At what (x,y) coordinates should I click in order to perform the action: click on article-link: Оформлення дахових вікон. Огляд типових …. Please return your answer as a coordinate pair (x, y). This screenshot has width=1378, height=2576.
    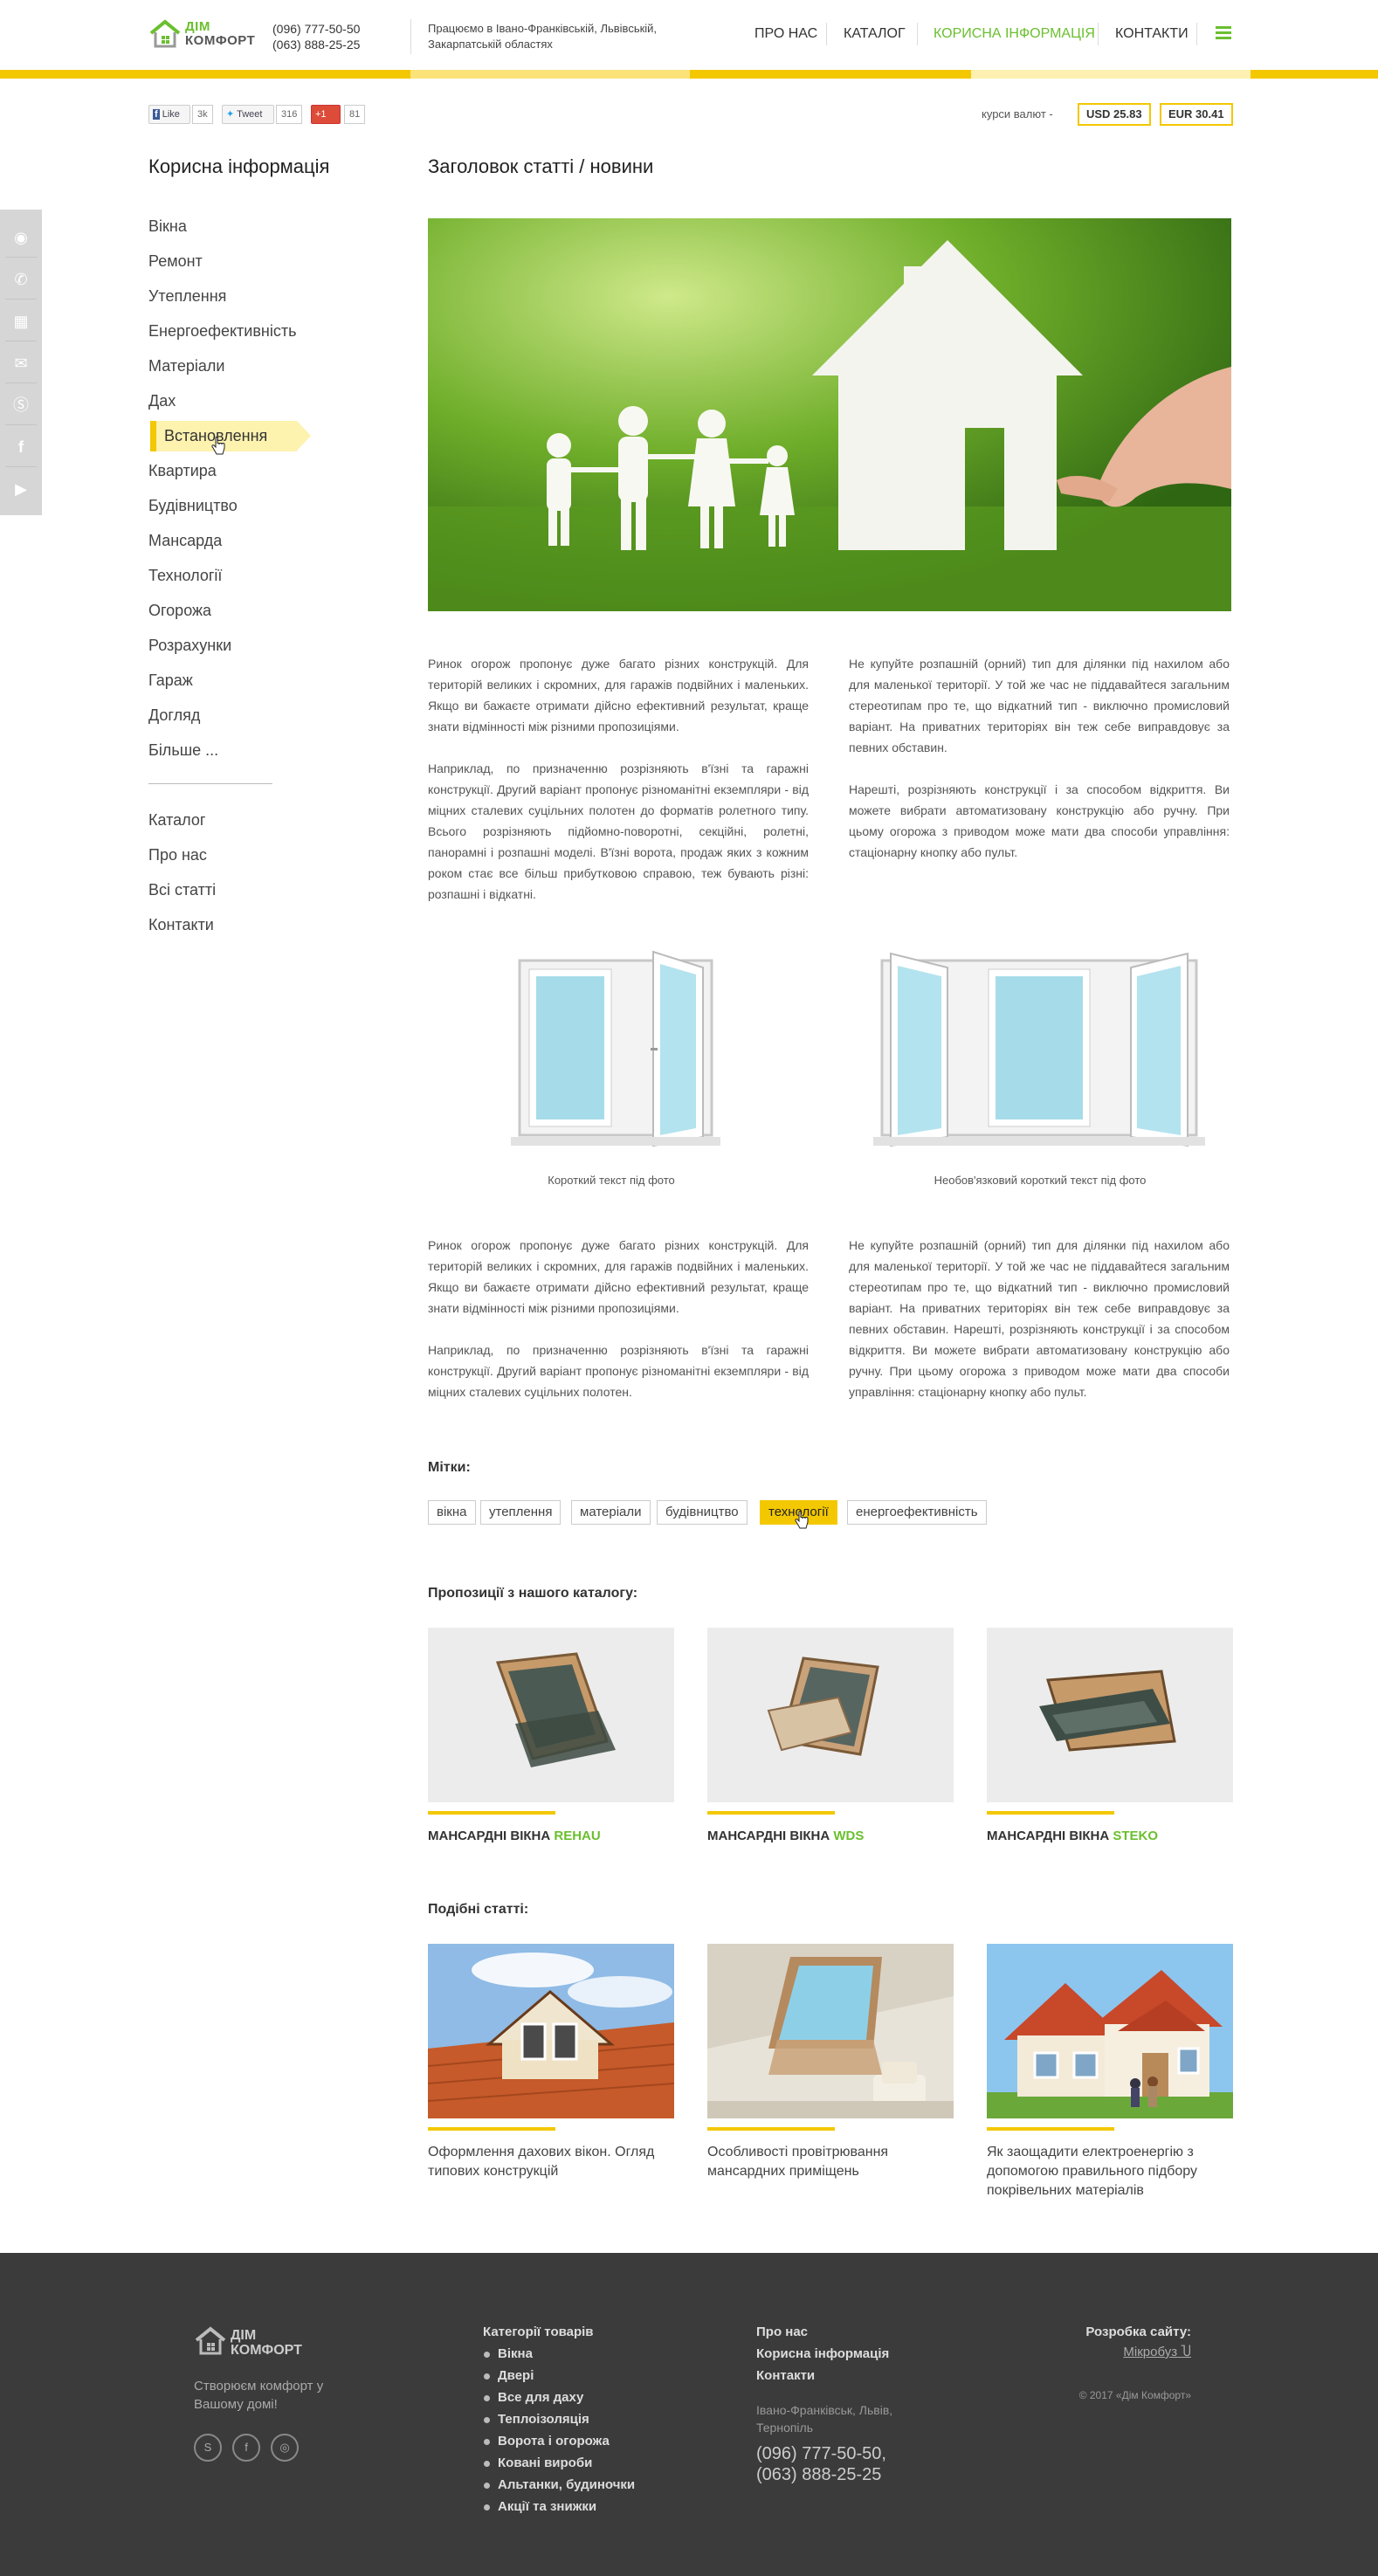
    Looking at the image, I should click on (546, 2162).